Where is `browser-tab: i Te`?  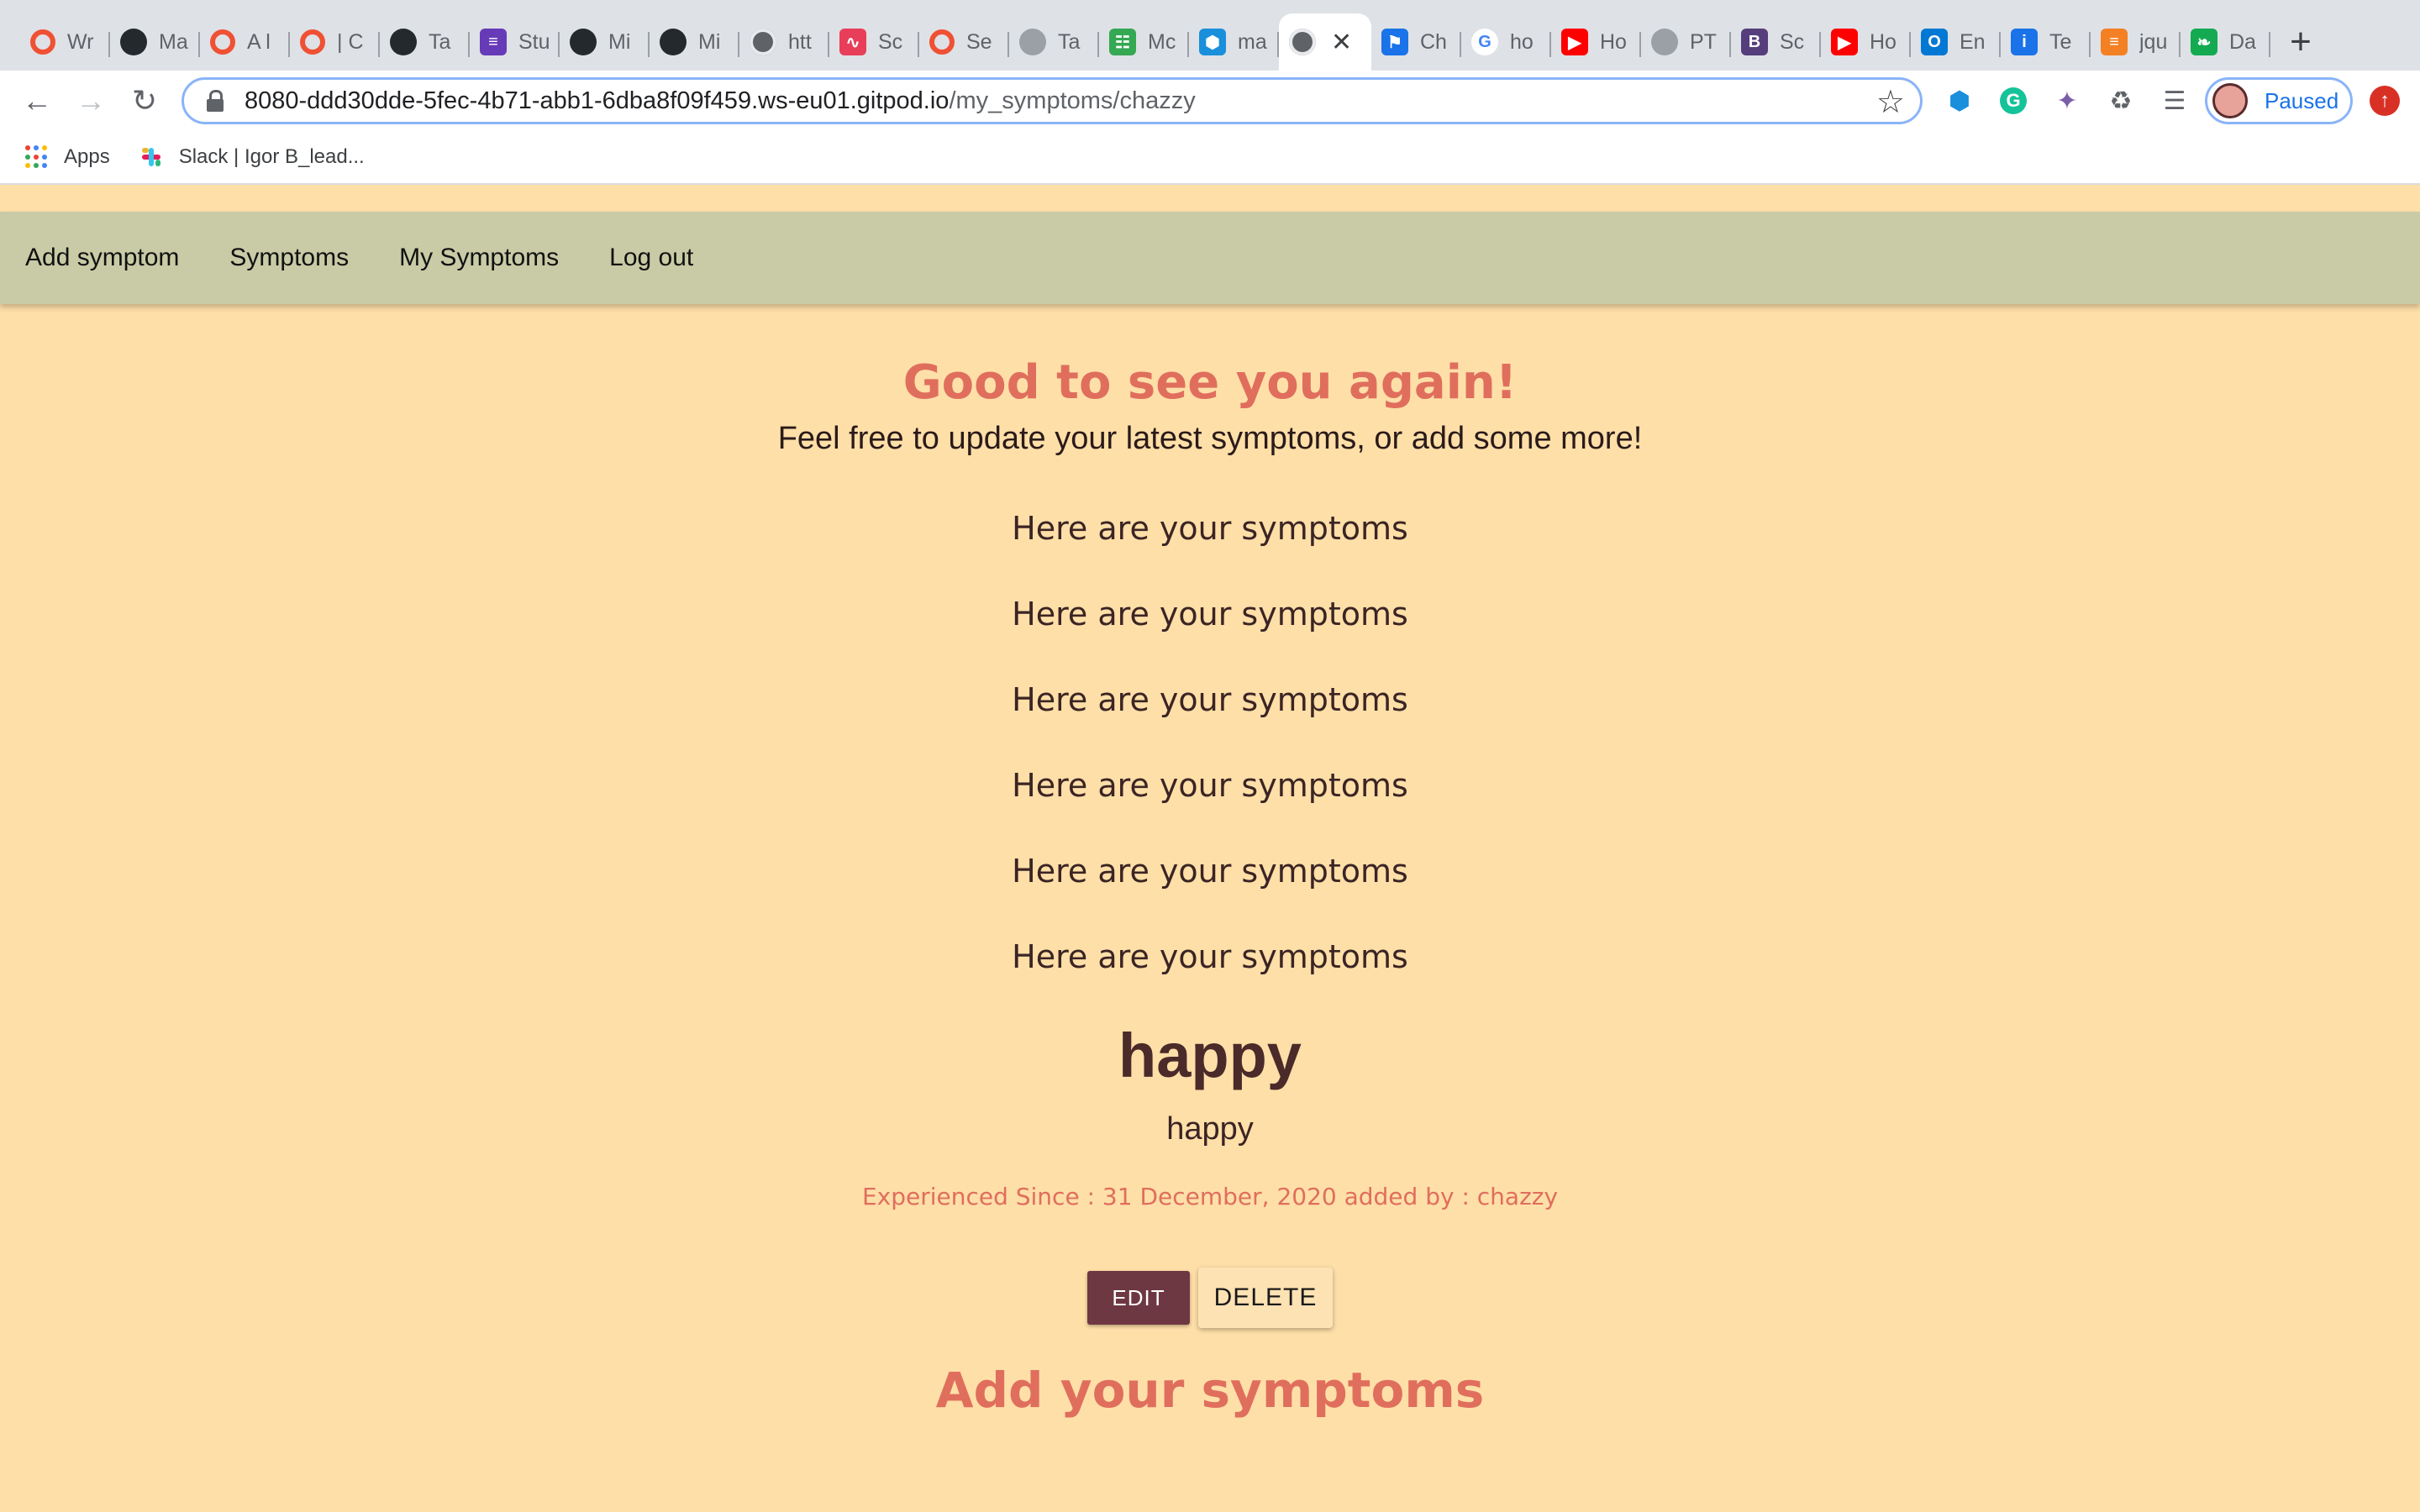 browser-tab: i Te is located at coordinates (2046, 42).